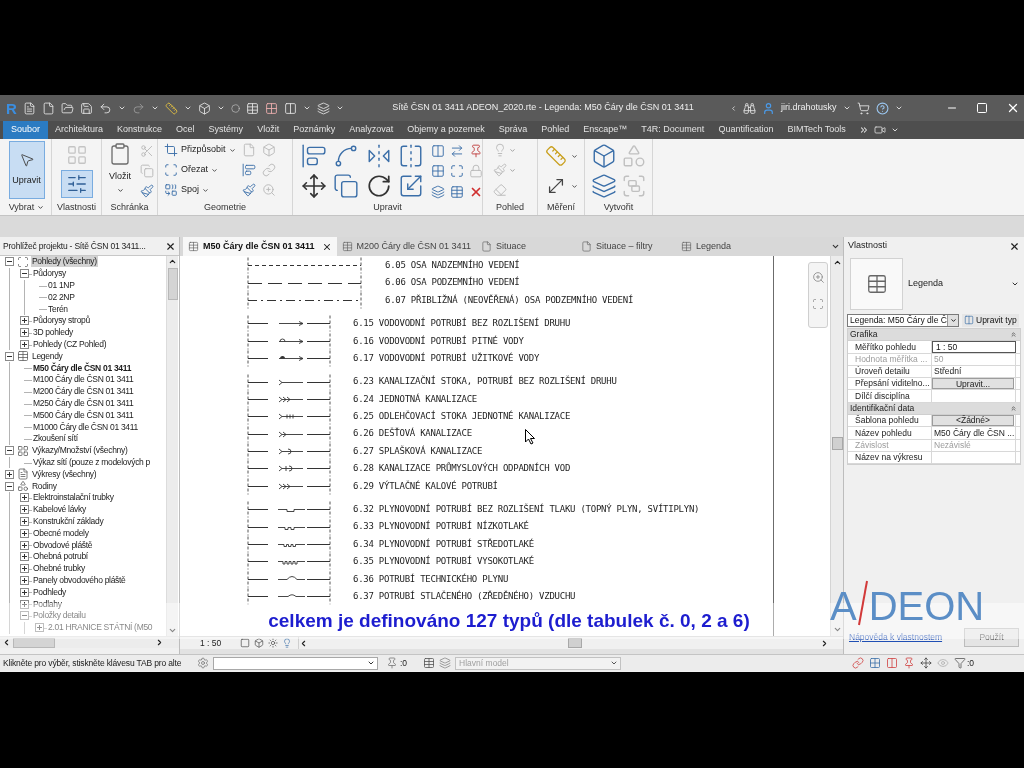 Image resolution: width=1024 pixels, height=768 pixels. I want to click on help-icon, so click(882, 108).